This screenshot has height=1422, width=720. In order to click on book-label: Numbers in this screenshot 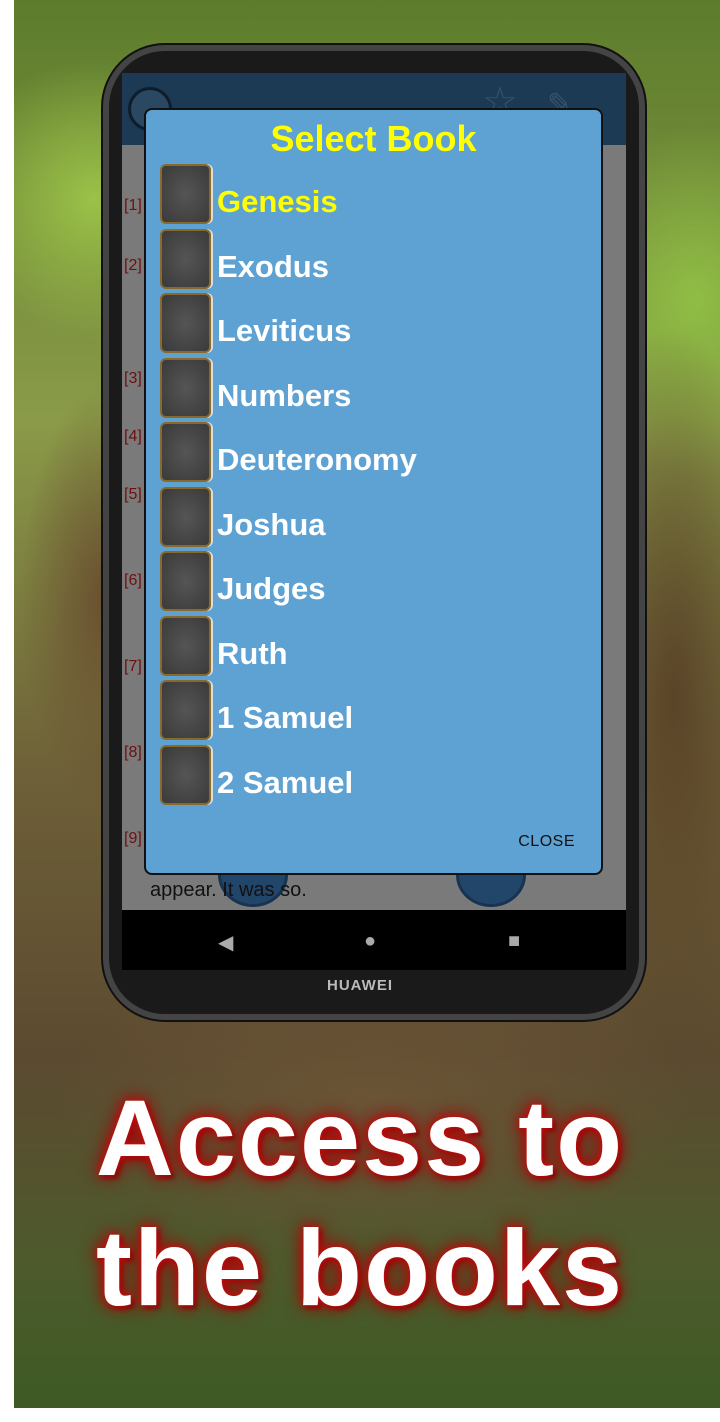, I will do `click(284, 395)`.